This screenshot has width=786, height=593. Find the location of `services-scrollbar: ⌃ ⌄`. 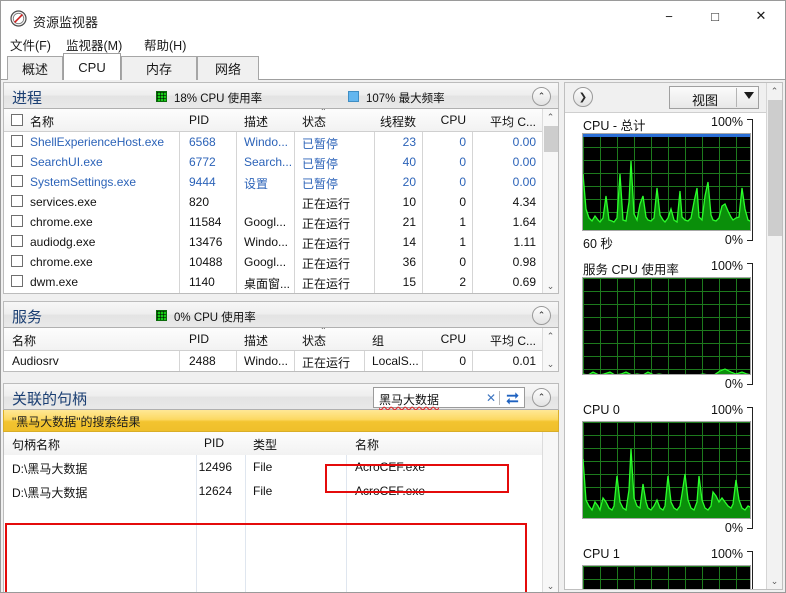

services-scrollbar: ⌃ ⌄ is located at coordinates (550, 349).